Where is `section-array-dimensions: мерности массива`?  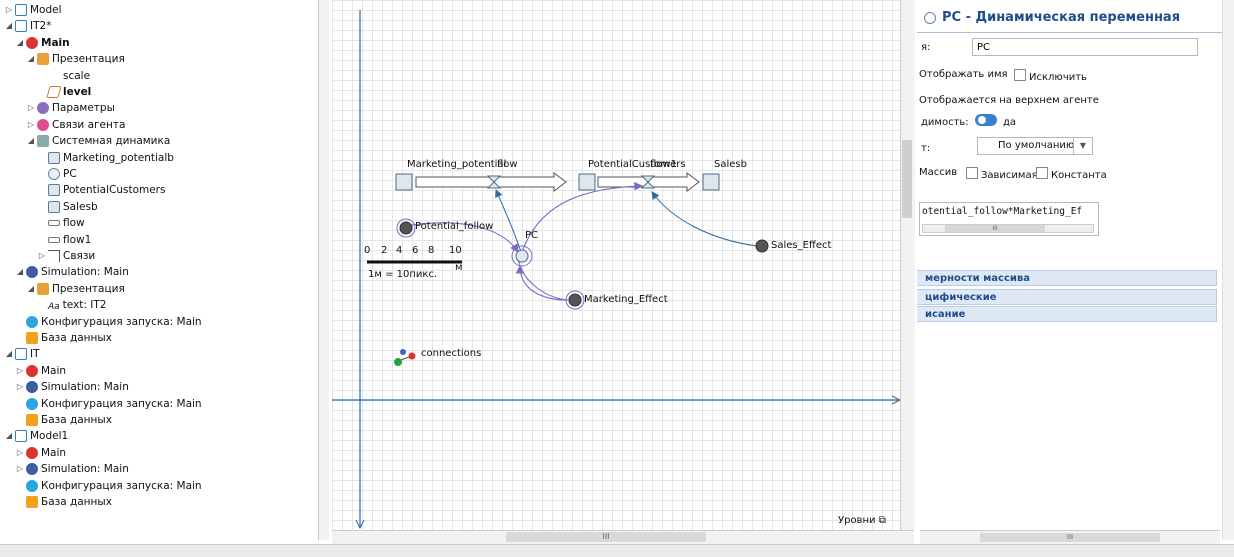
section-array-dimensions: мерности массива is located at coordinates (1067, 278).